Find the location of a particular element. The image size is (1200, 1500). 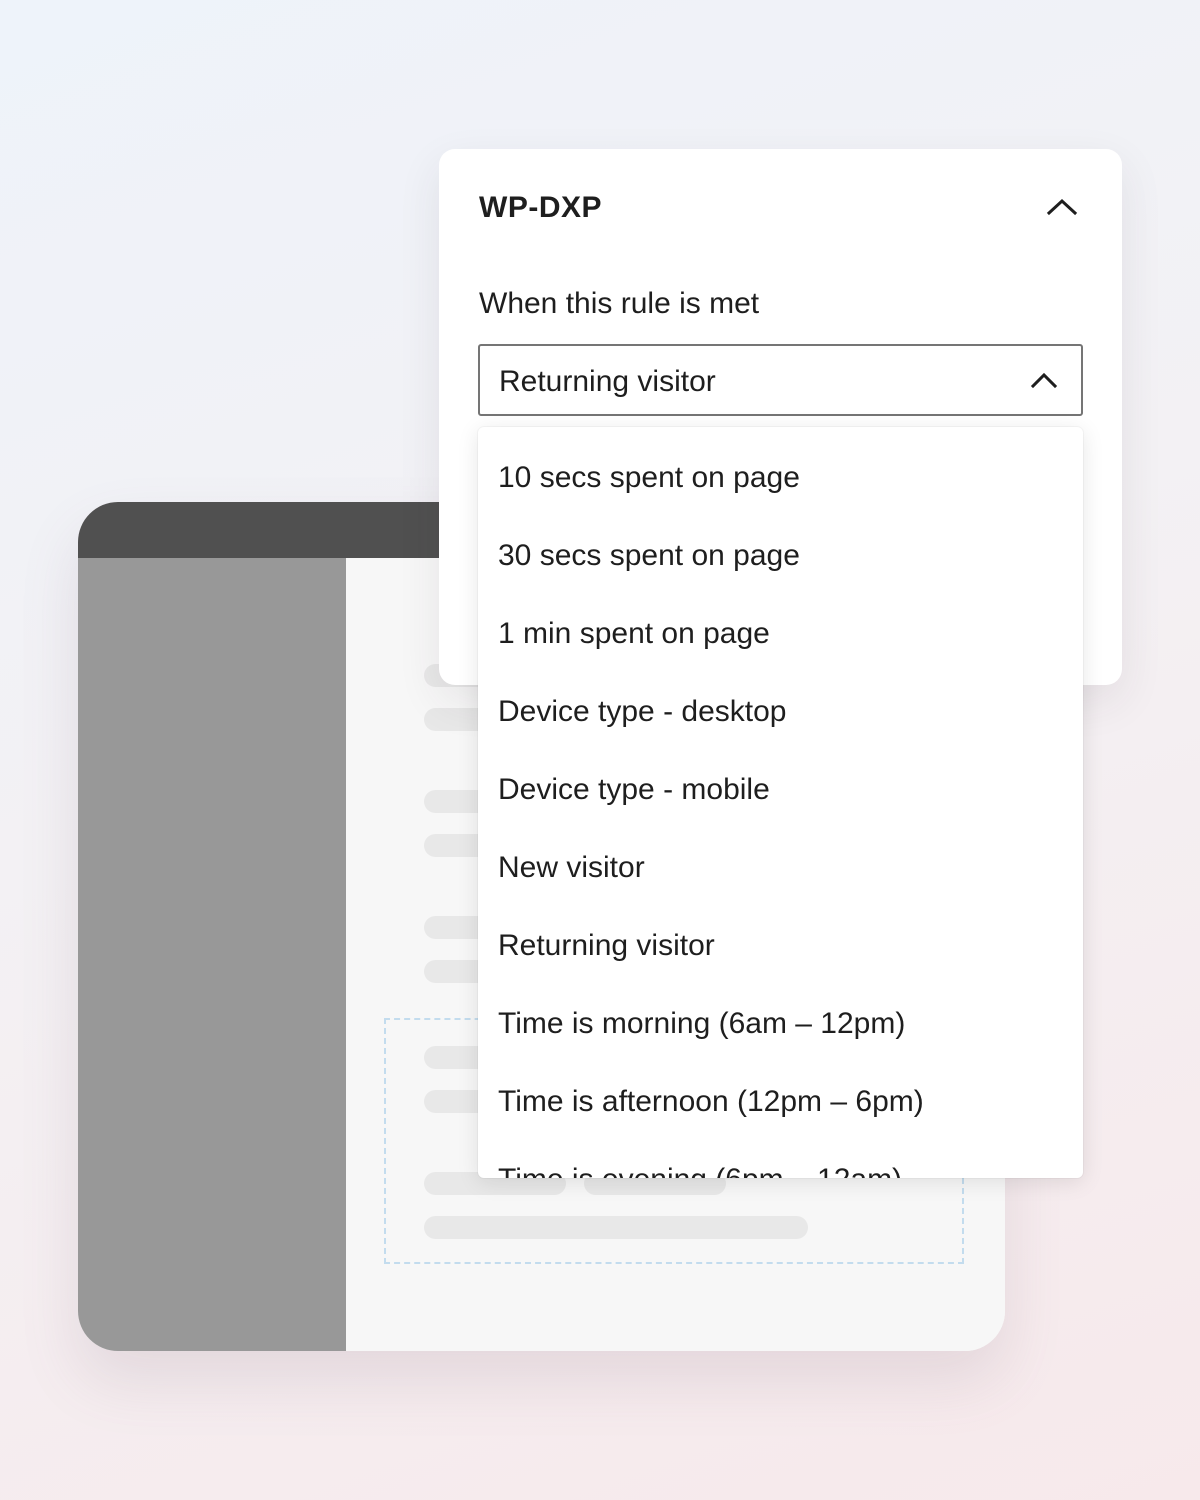

option-new-visitor: New visitor is located at coordinates (780, 868).